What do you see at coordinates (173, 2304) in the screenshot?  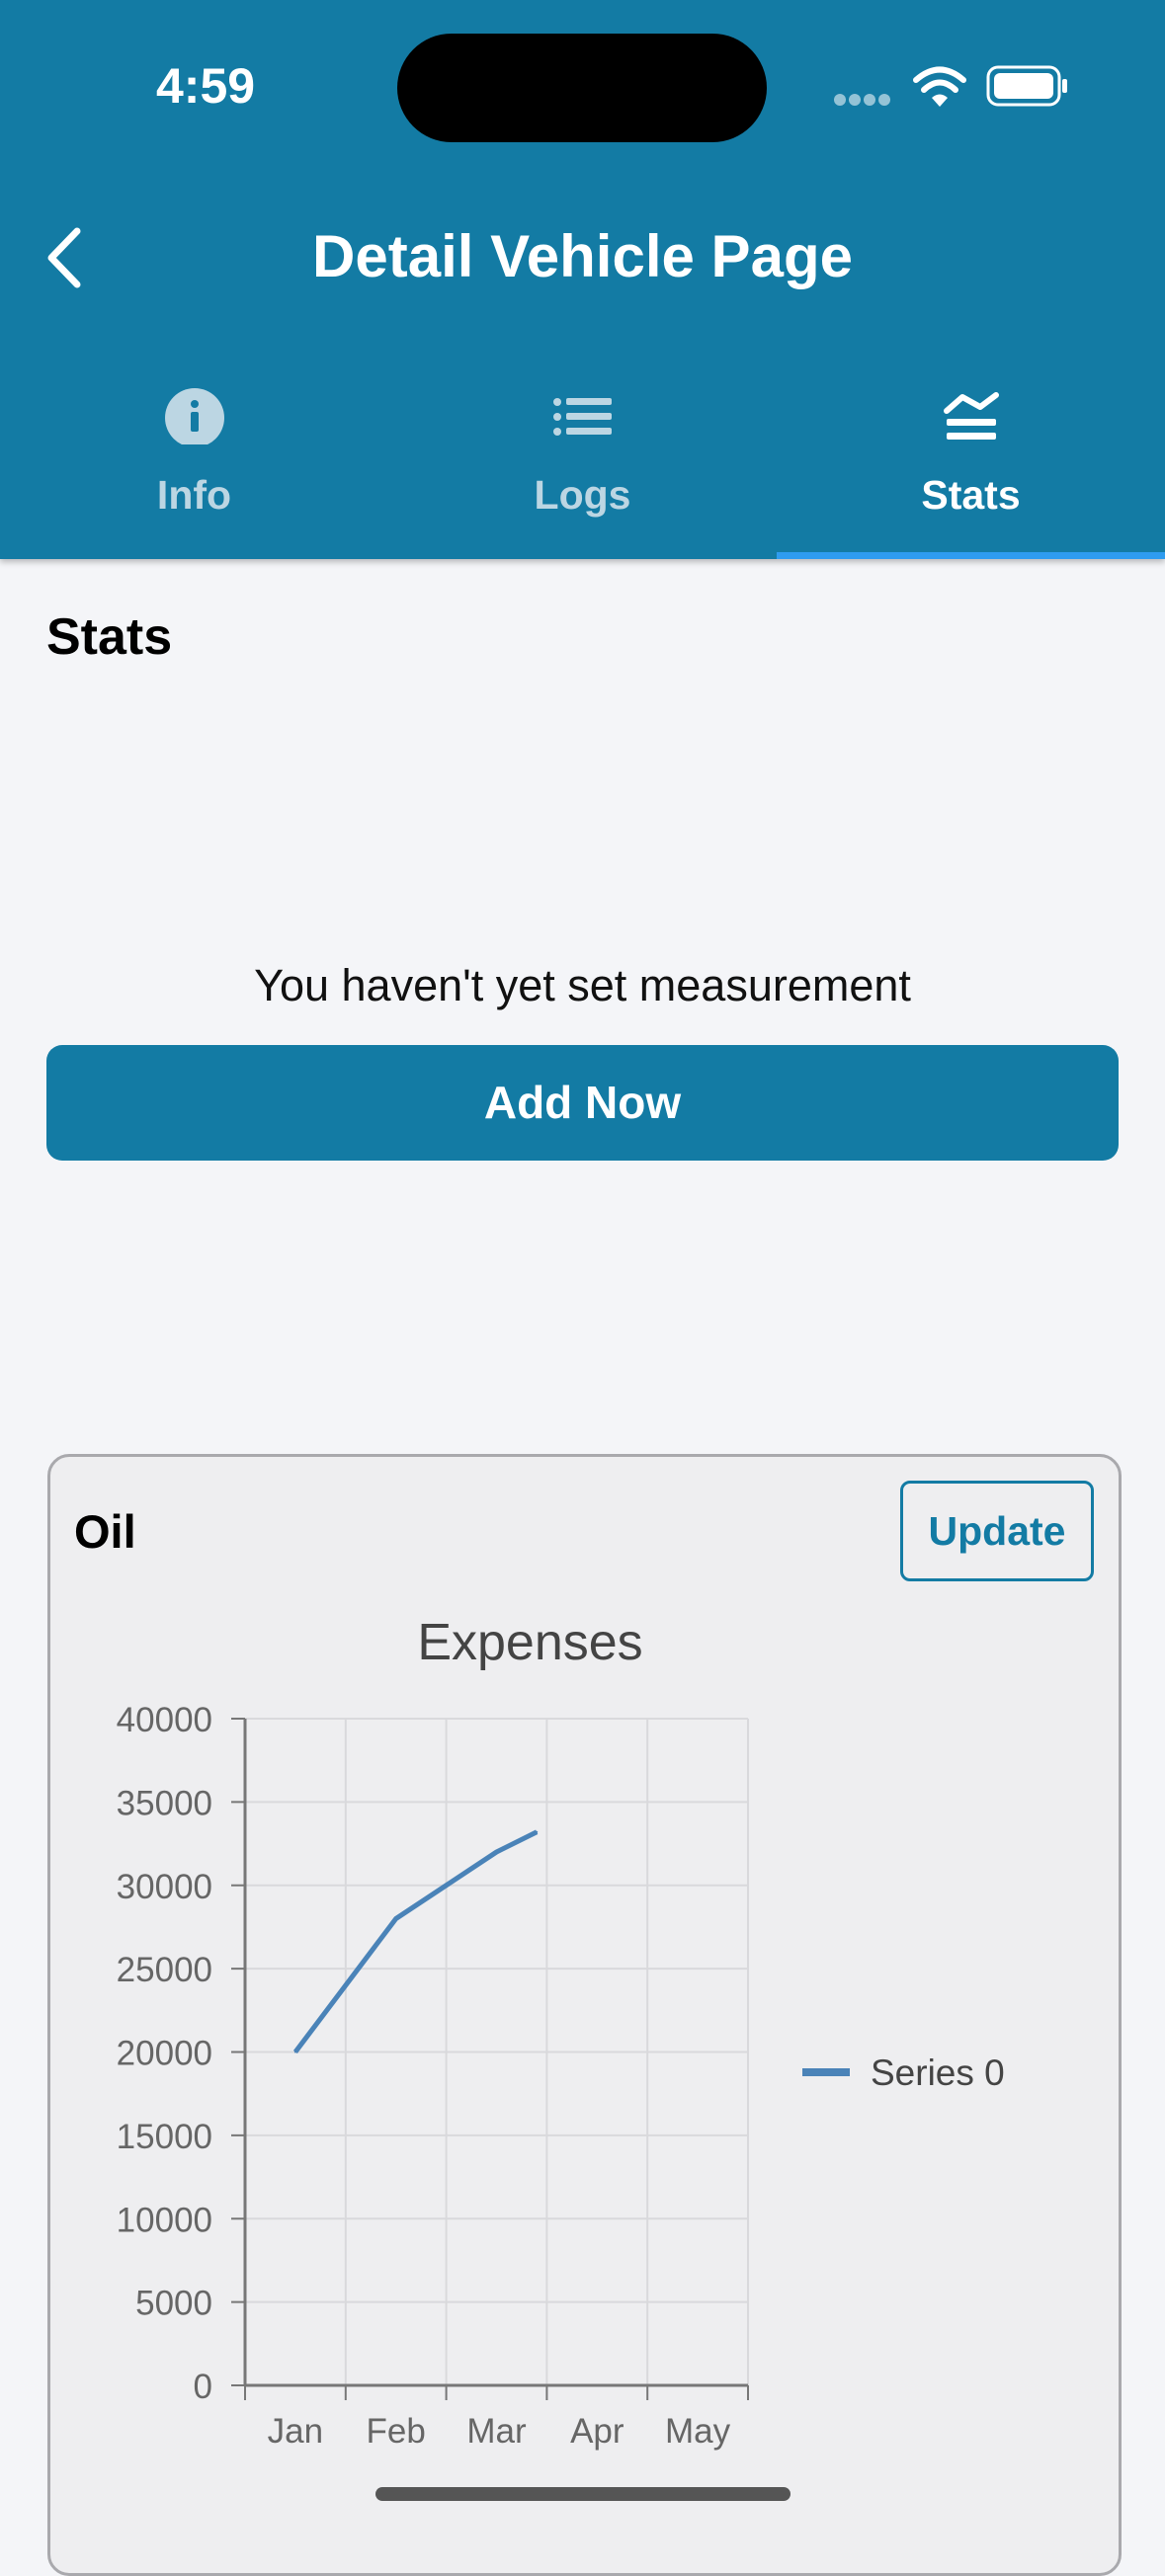 I see `y-tick-label: 5000` at bounding box center [173, 2304].